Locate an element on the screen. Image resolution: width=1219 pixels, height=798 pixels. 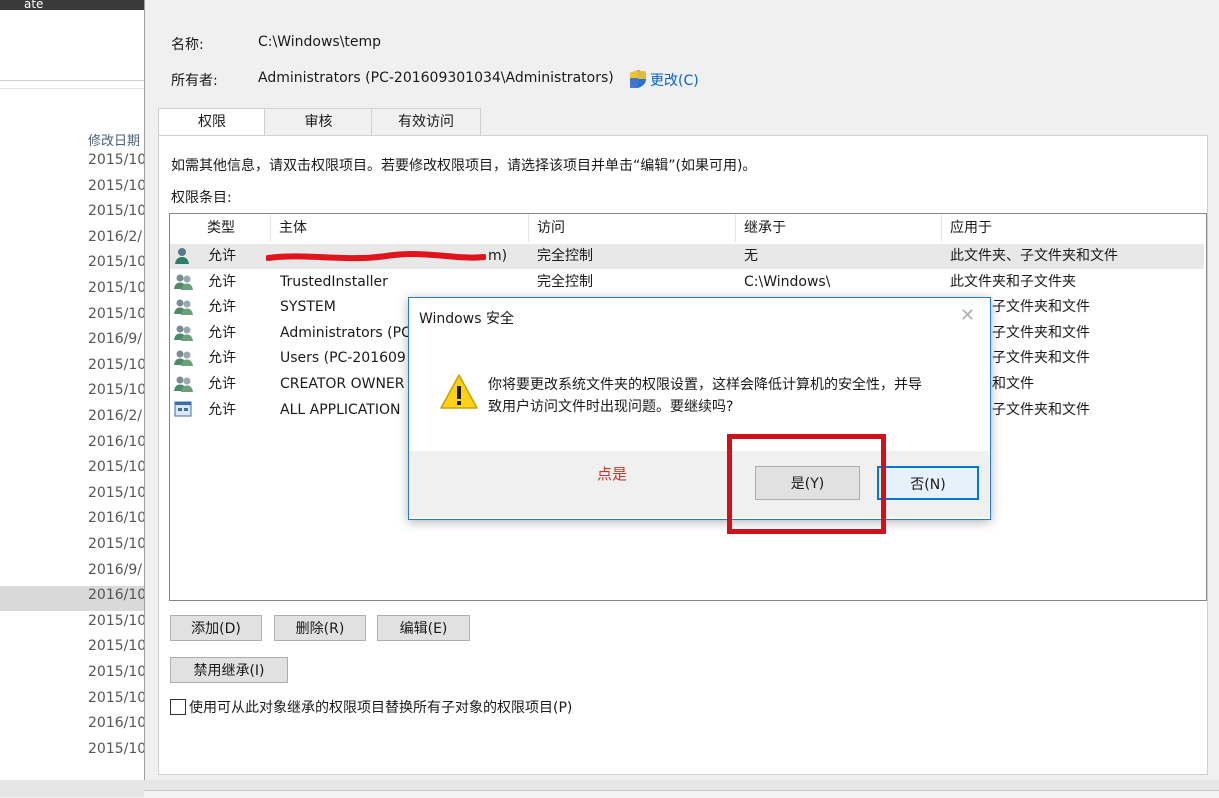
disable-inheritance-button: 禁用继承(I) is located at coordinates (229, 670).